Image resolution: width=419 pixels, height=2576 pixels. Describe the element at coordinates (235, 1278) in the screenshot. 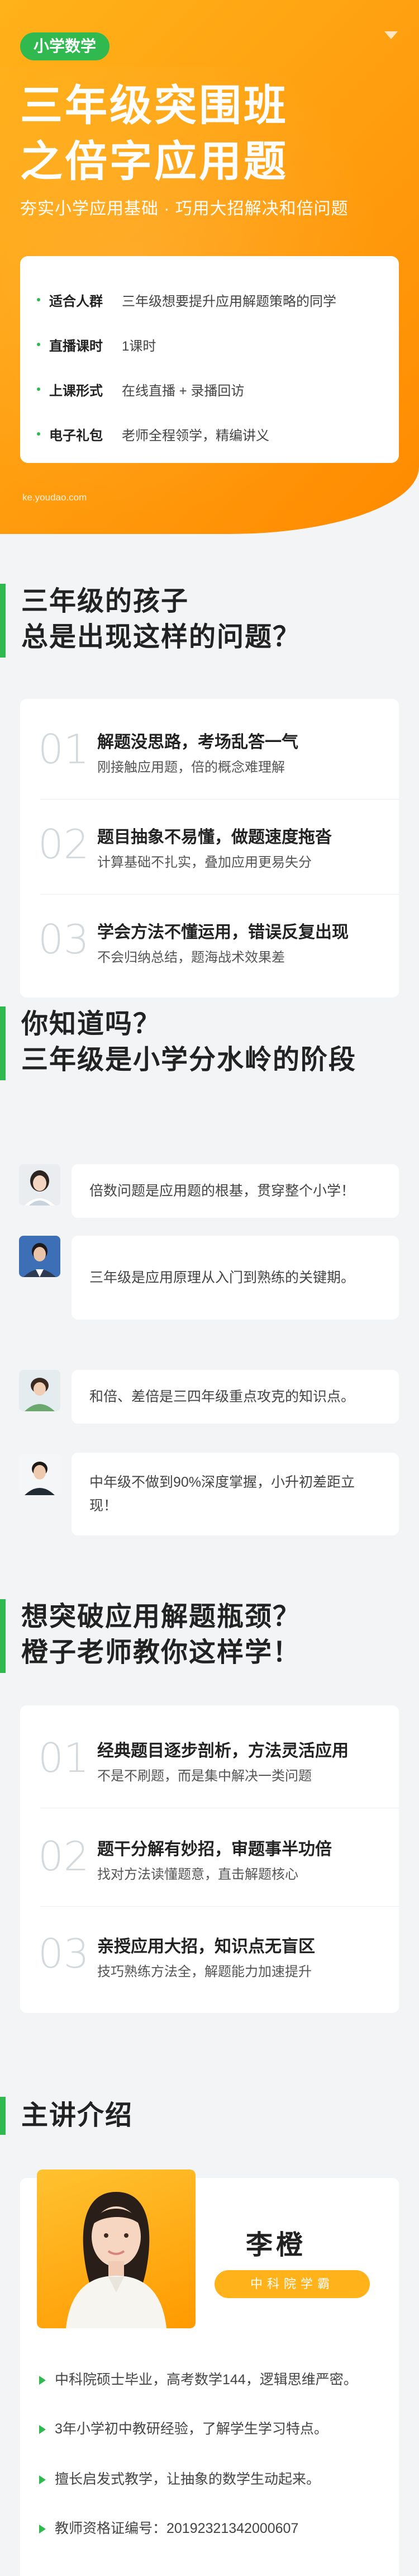

I see `fact-bubble: 三年级是应用原理从入门到熟练的关键期。` at that location.